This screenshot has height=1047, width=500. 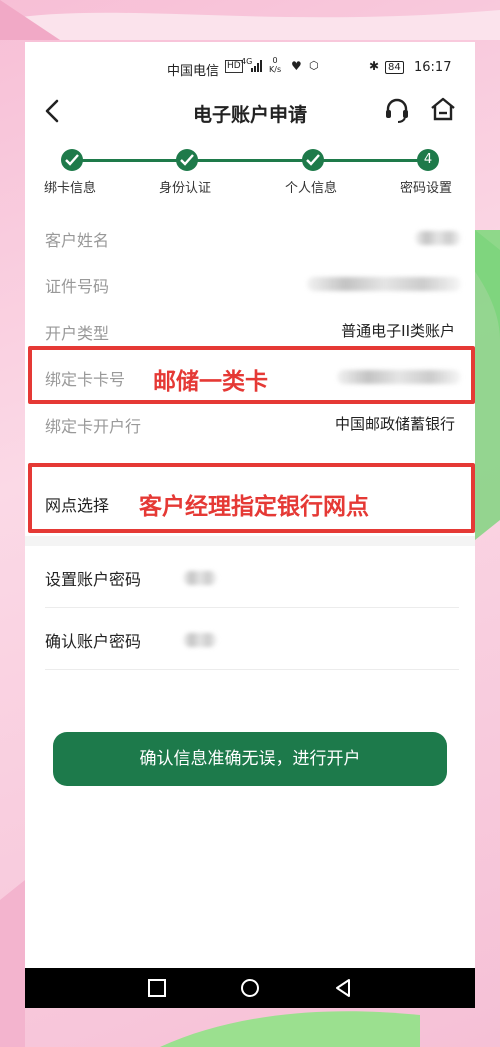 What do you see at coordinates (254, 507) in the screenshot?
I see `branch-annotation-text: 客户经理指定银行网点` at bounding box center [254, 507].